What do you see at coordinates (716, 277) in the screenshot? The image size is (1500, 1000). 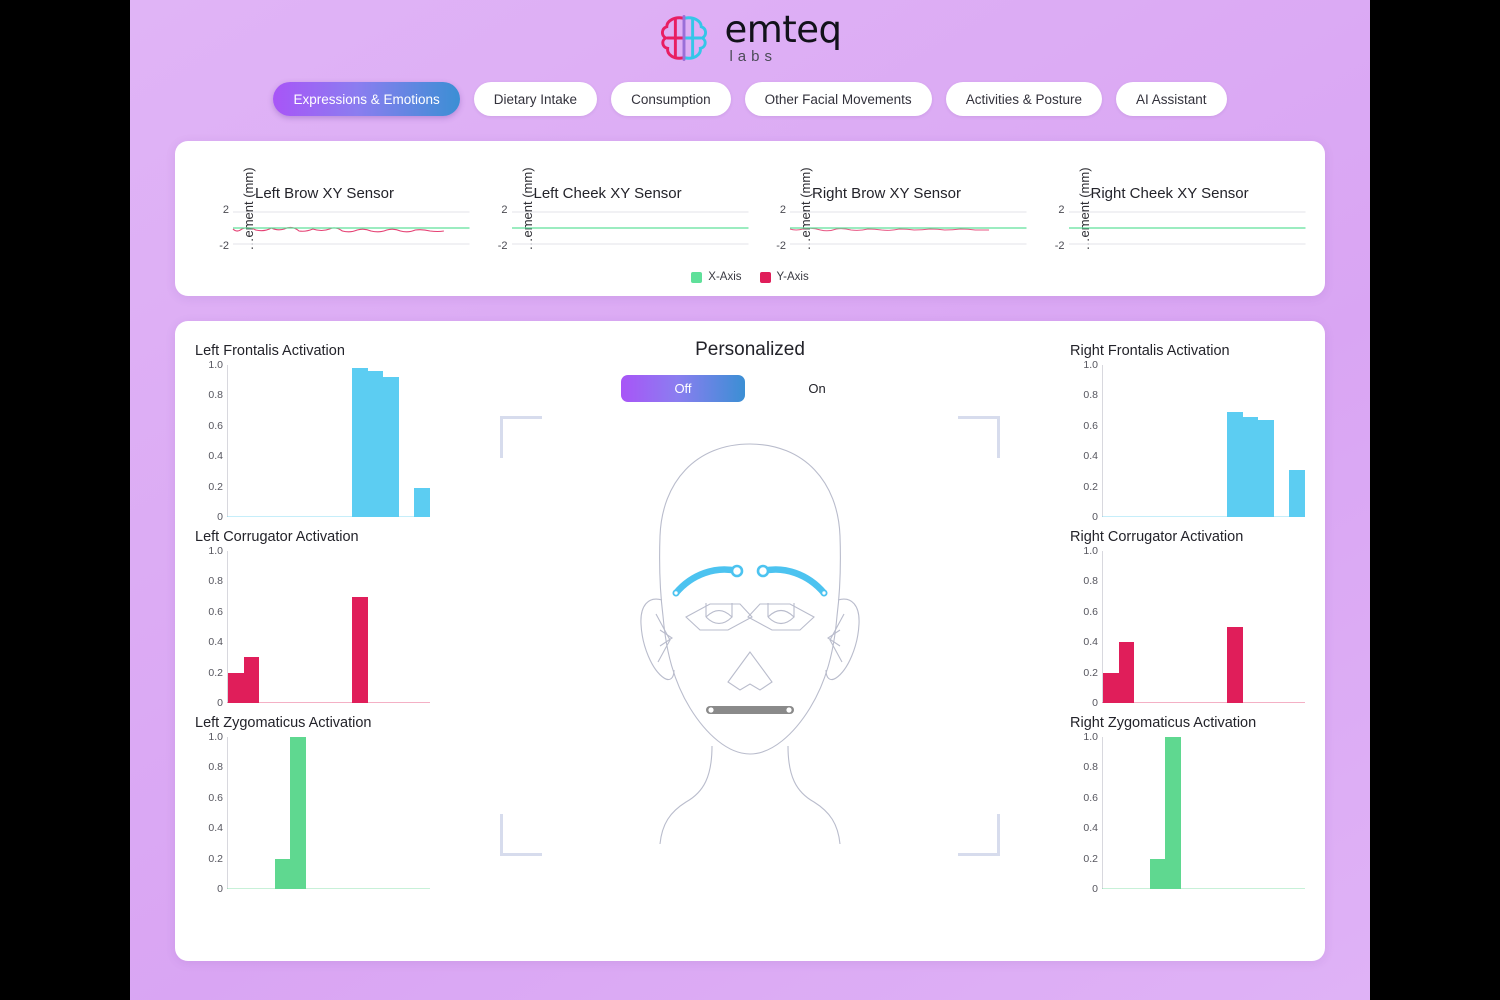 I see `legend-item-x-axis: X-Axis` at bounding box center [716, 277].